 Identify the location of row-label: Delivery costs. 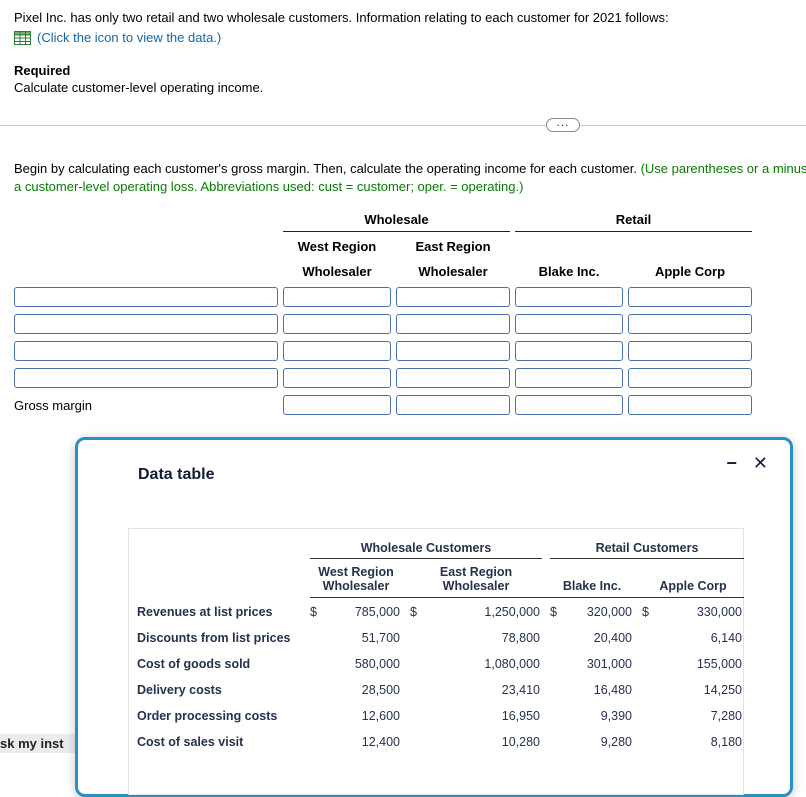
(179, 689).